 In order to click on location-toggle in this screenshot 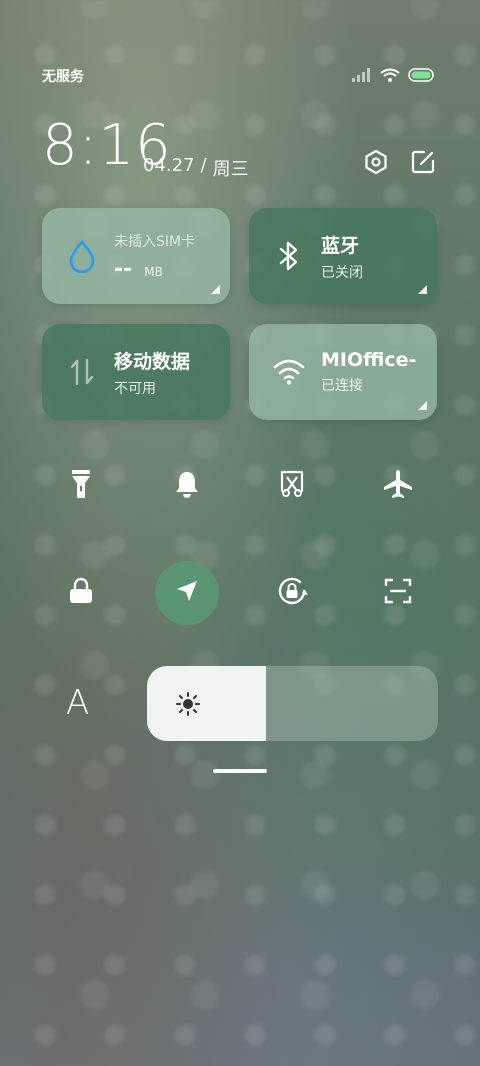, I will do `click(187, 593)`.